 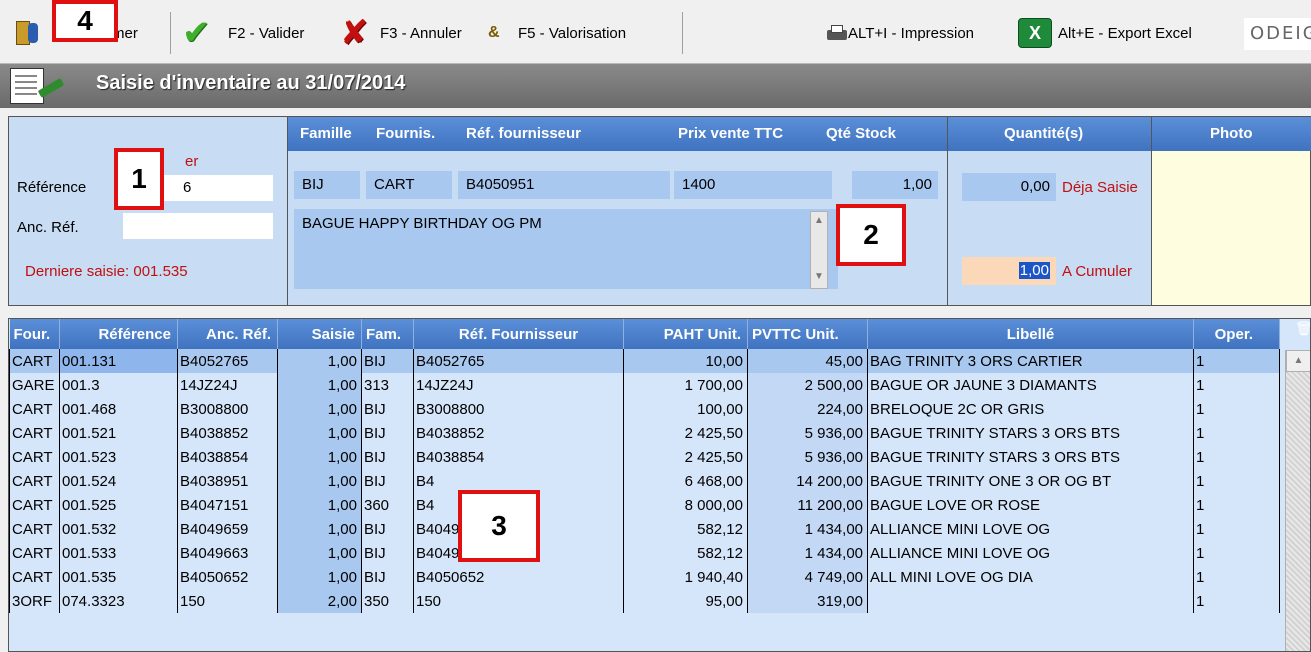 I want to click on cell-reference: 001.521, so click(x=118, y=433).